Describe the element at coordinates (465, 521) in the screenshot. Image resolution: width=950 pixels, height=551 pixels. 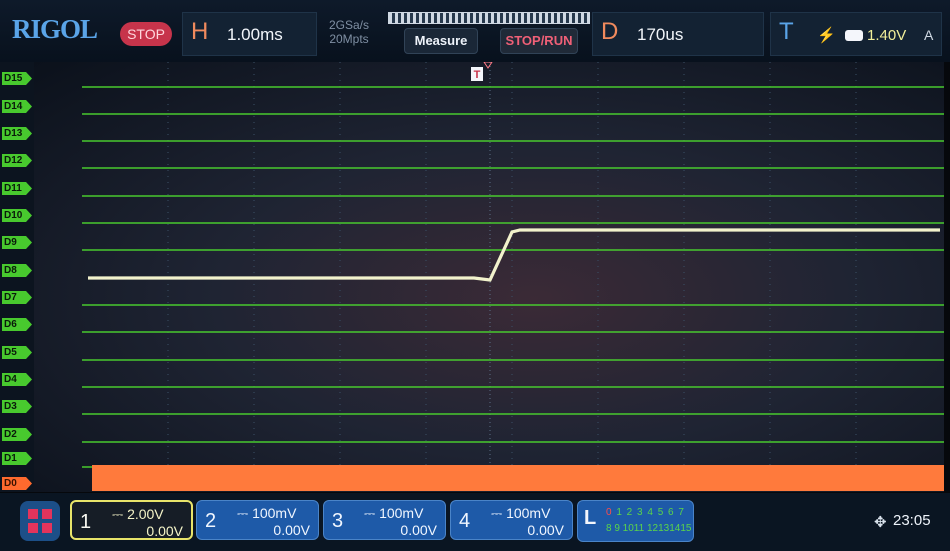
I see `channel-number: 4` at that location.